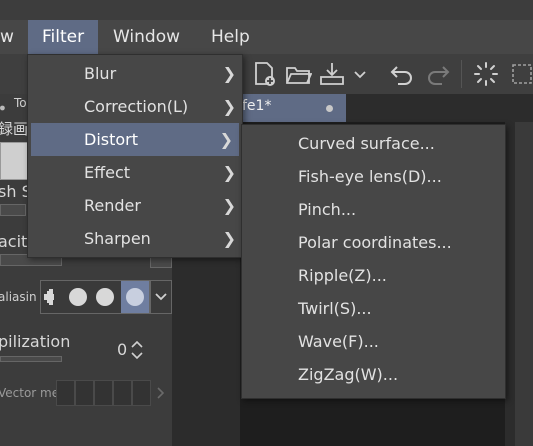  What do you see at coordinates (103, 393) in the screenshot?
I see `vector-option-buttons` at bounding box center [103, 393].